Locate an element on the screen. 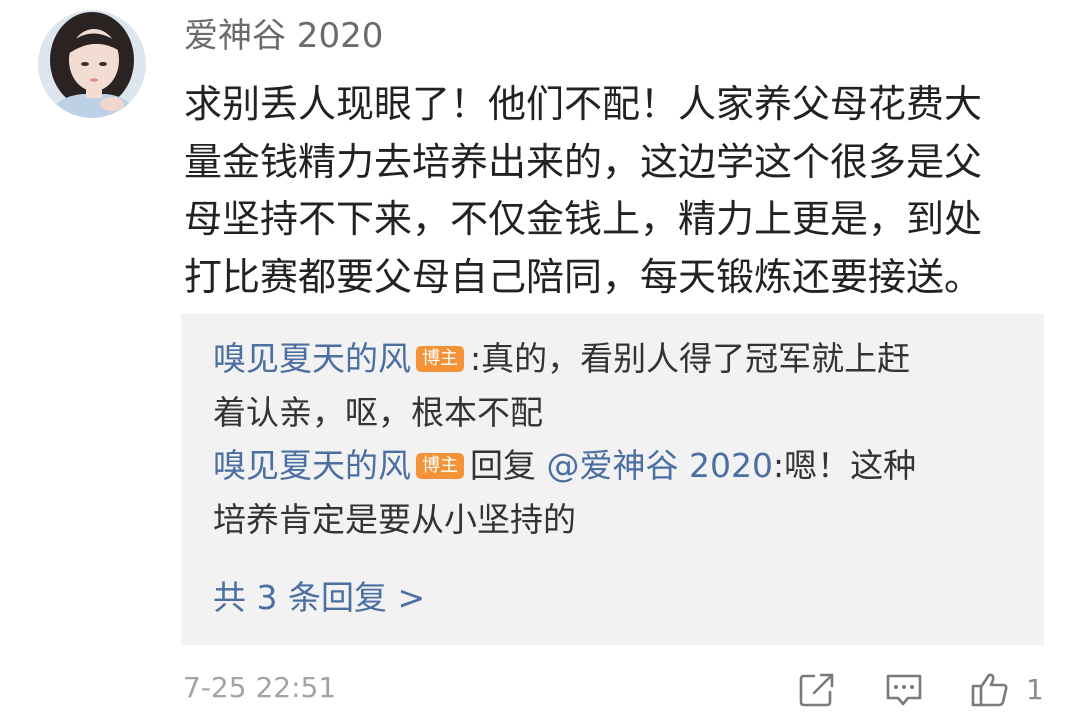 Image resolution: width=1080 pixels, height=720 pixels. avatar is located at coordinates (92, 64).